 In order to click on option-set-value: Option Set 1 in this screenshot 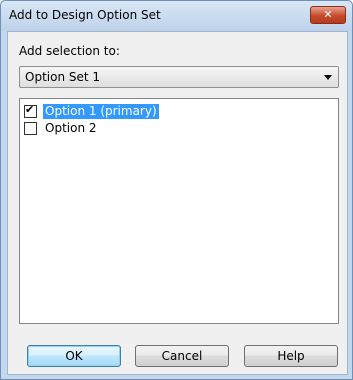, I will do `click(63, 77)`.